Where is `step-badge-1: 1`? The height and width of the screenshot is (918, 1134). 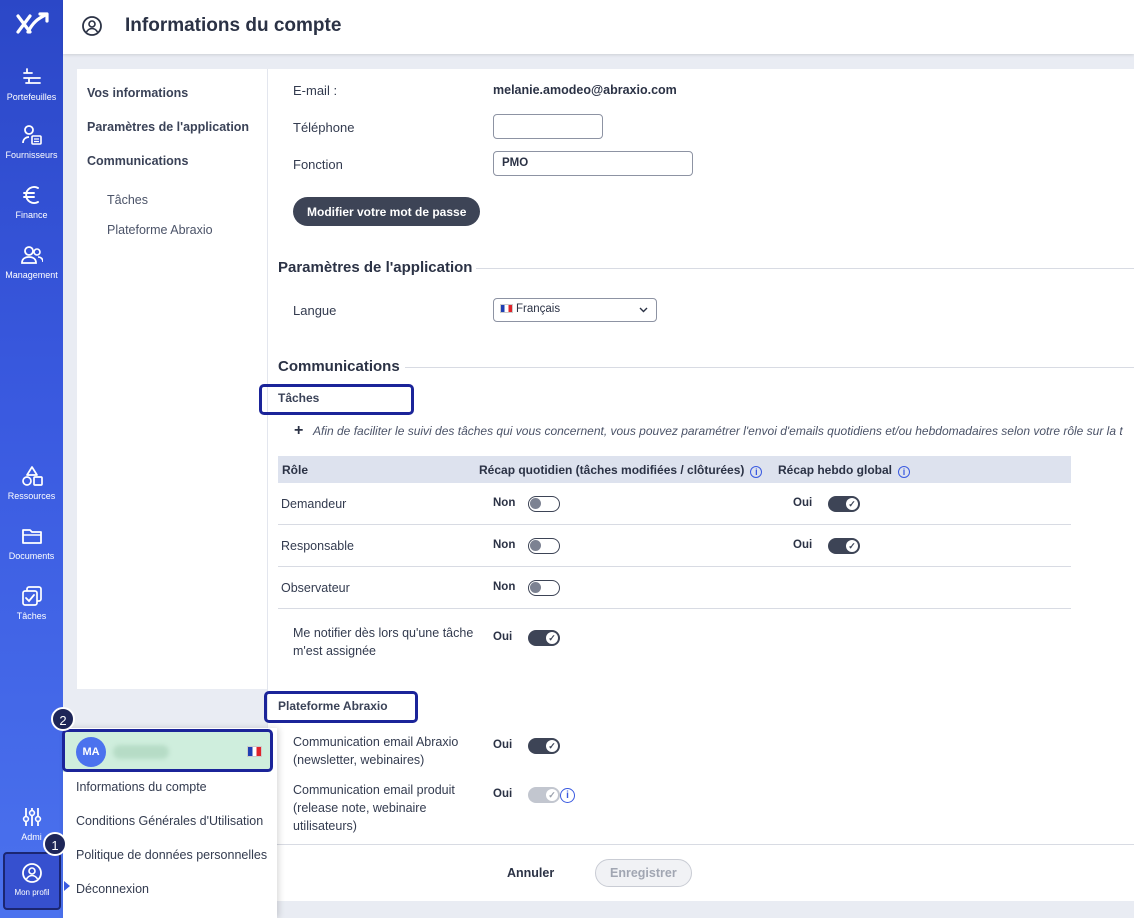 step-badge-1: 1 is located at coordinates (55, 844).